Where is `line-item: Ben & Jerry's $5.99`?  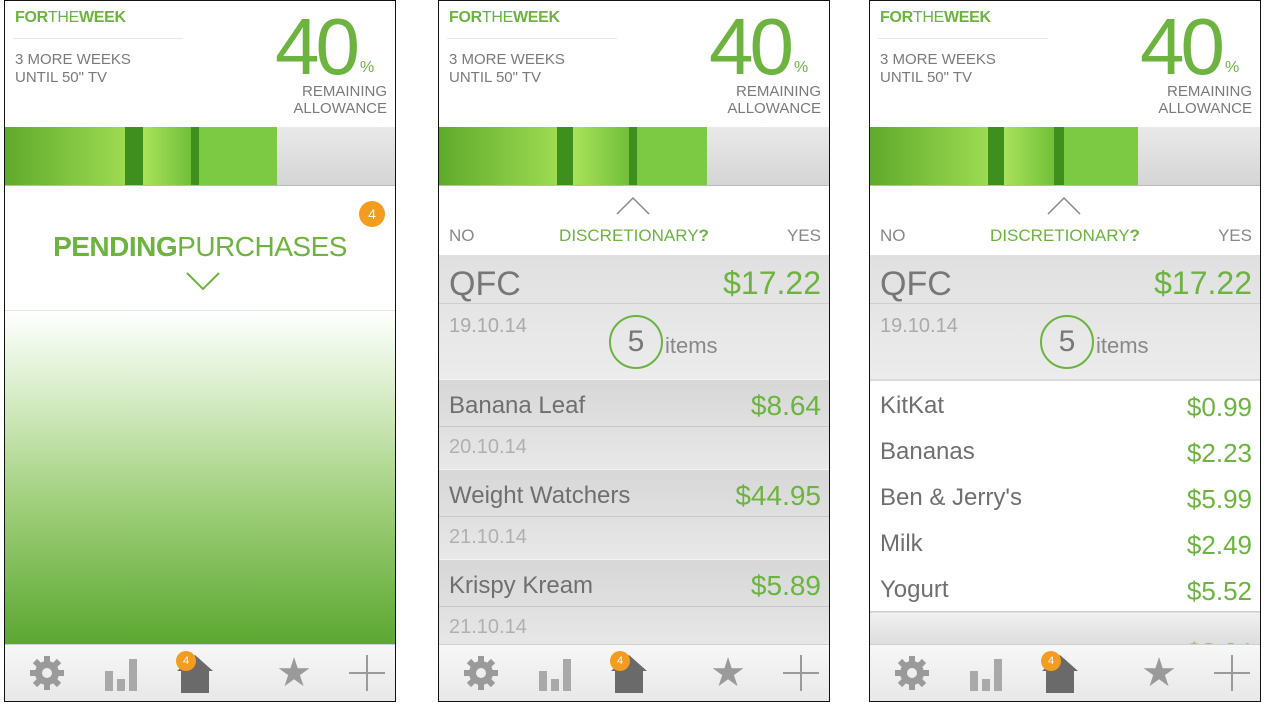 line-item: Ben & Jerry's $5.99 is located at coordinates (1065, 496).